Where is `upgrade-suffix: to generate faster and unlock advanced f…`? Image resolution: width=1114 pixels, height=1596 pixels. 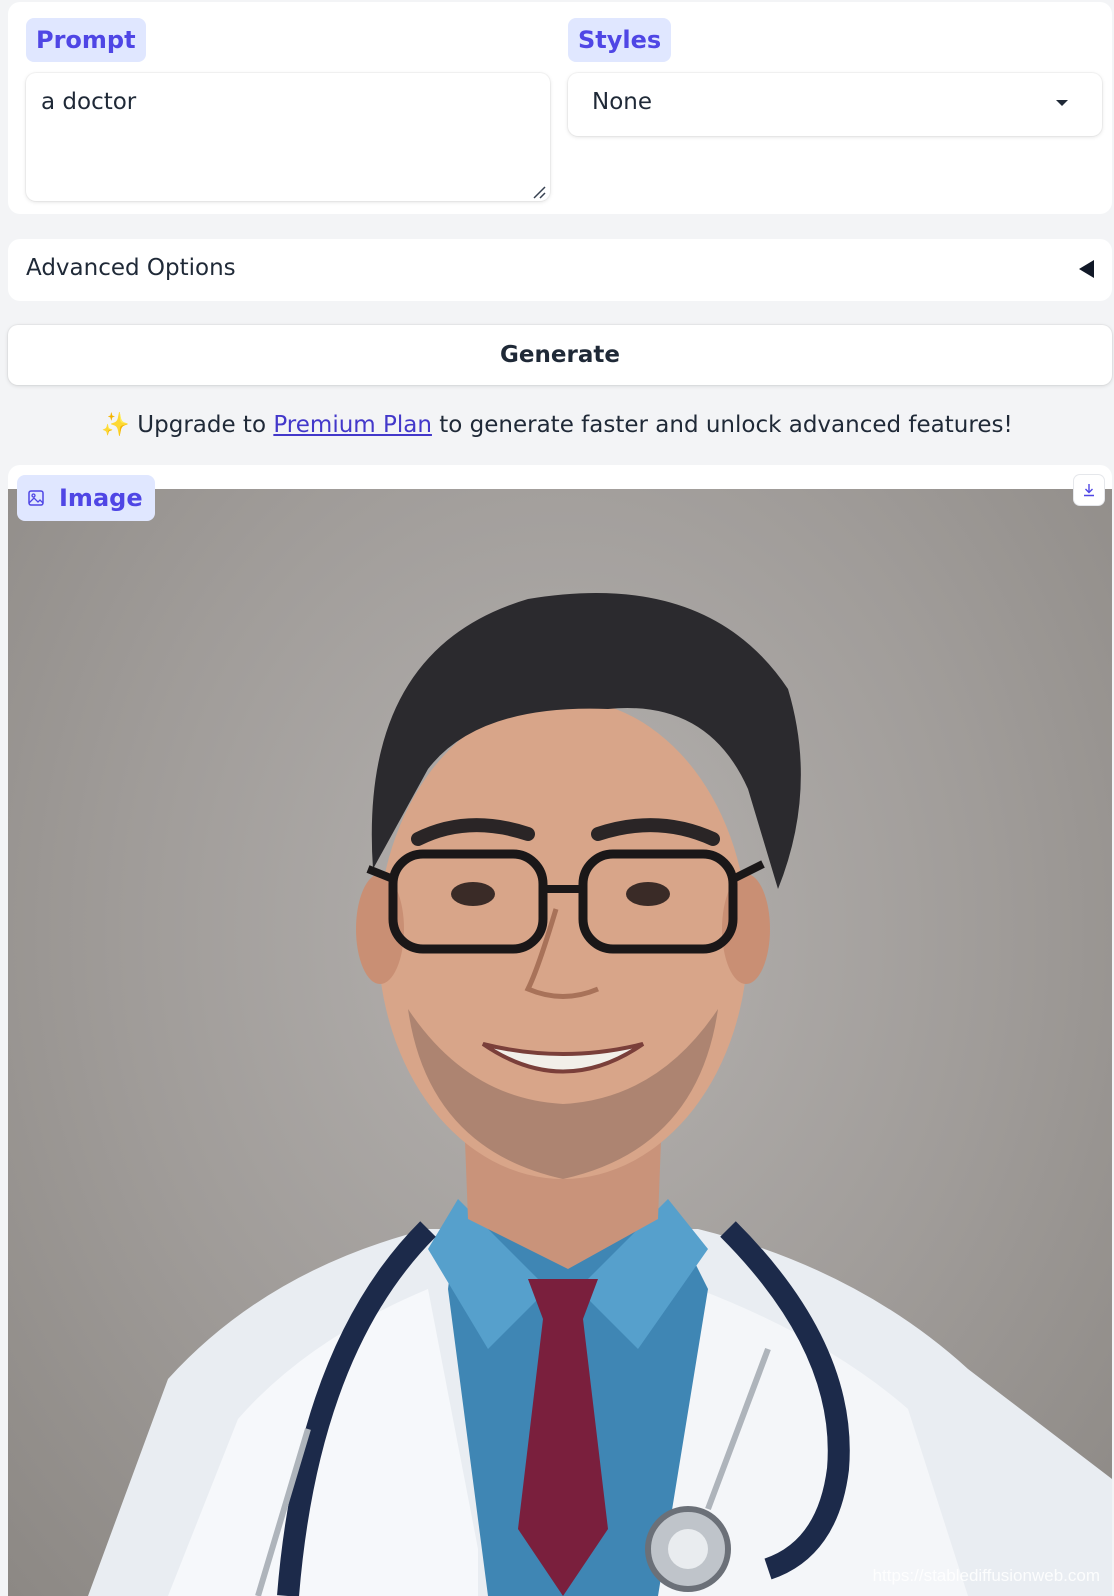 upgrade-suffix: to generate faster and unlock advanced f… is located at coordinates (726, 425).